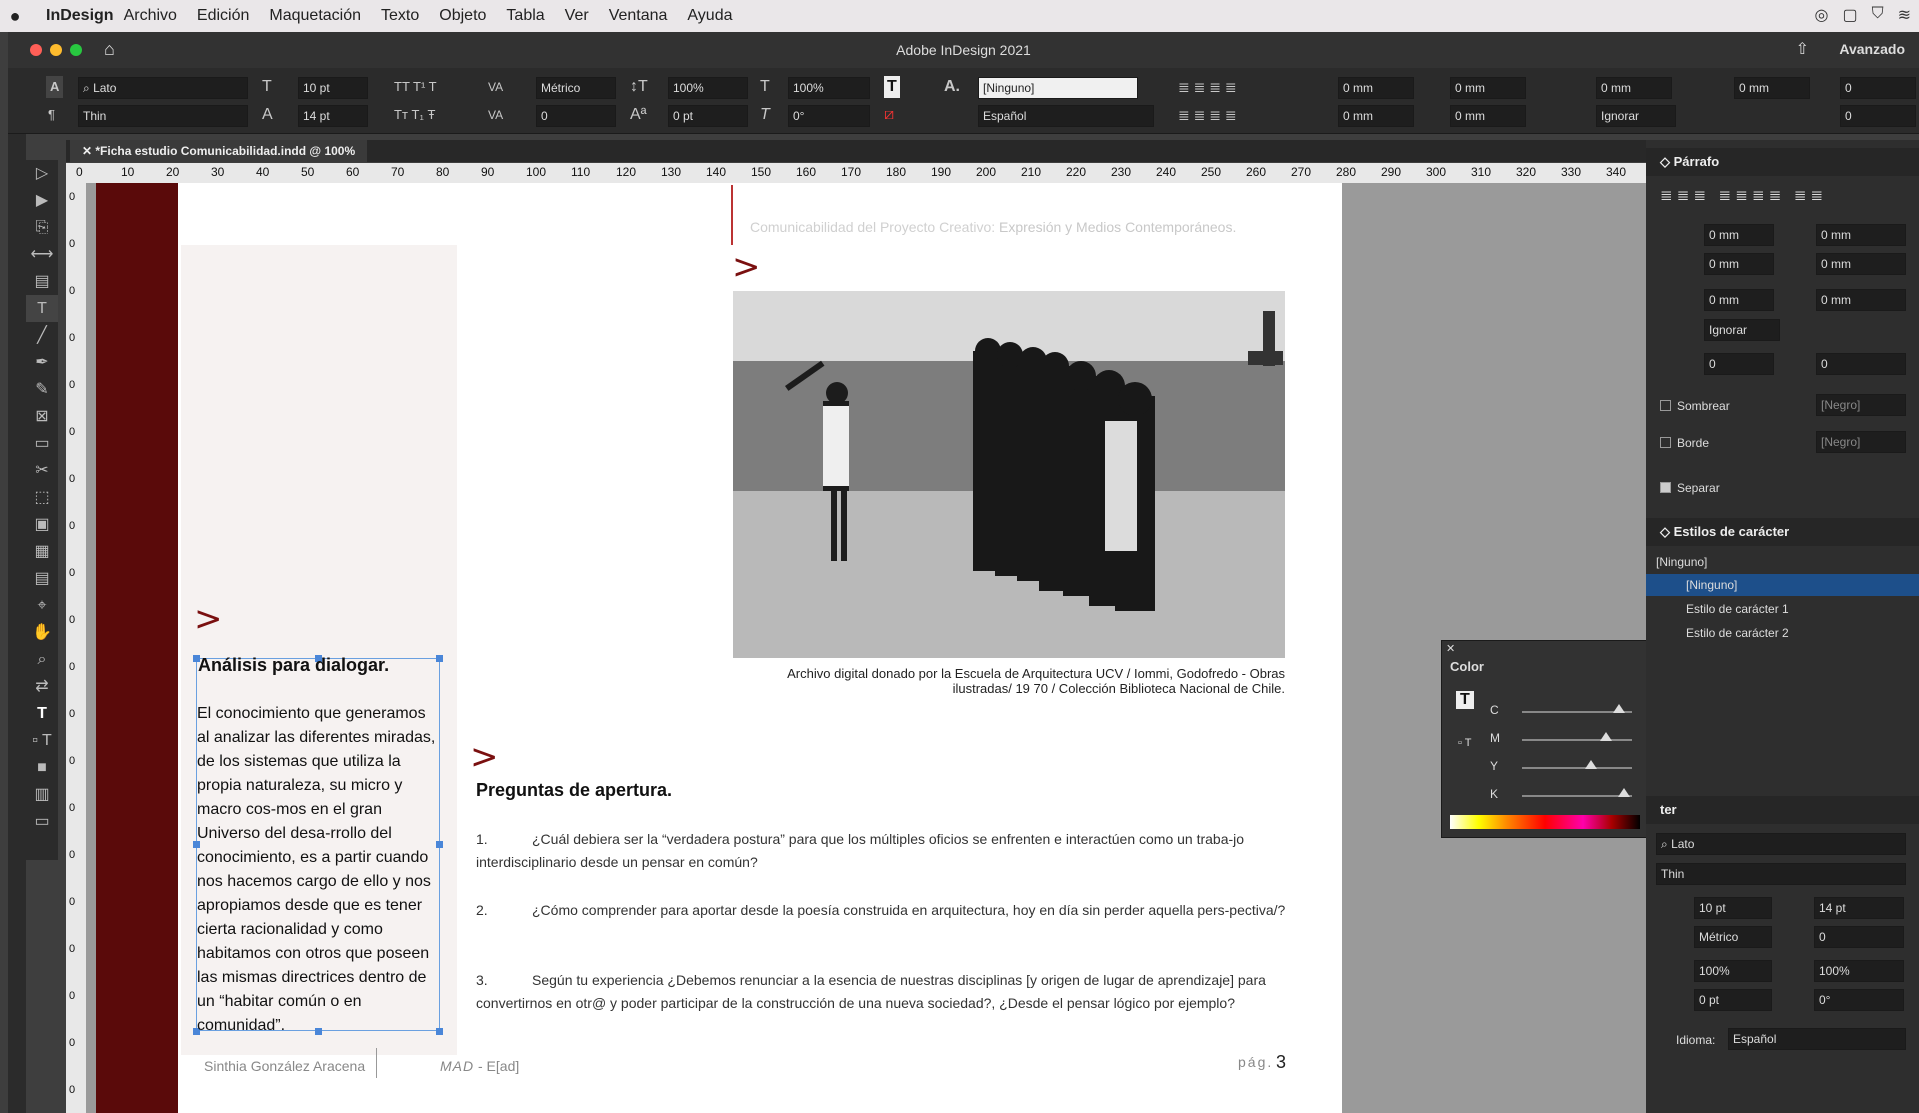 The height and width of the screenshot is (1113, 1919). Describe the element at coordinates (315, 16) in the screenshot. I see `menu-maquetacion: Maquetación` at that location.